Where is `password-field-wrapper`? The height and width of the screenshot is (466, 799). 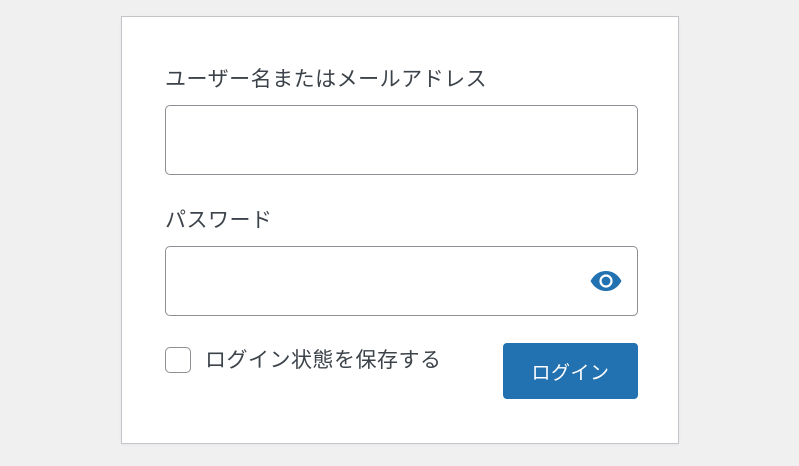 password-field-wrapper is located at coordinates (401, 281).